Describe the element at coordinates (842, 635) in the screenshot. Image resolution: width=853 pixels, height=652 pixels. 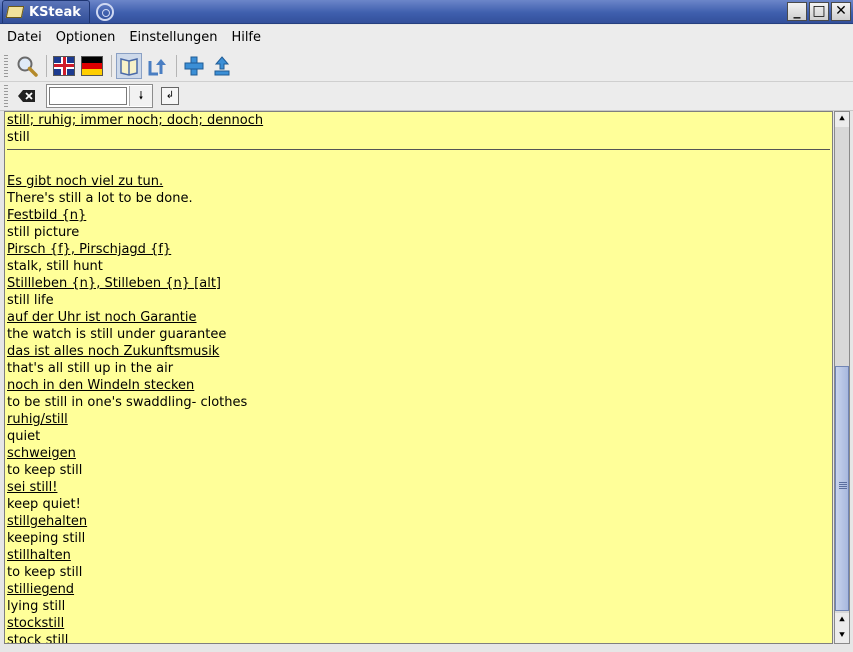
I see `scroll-down-button: ⯆` at that location.